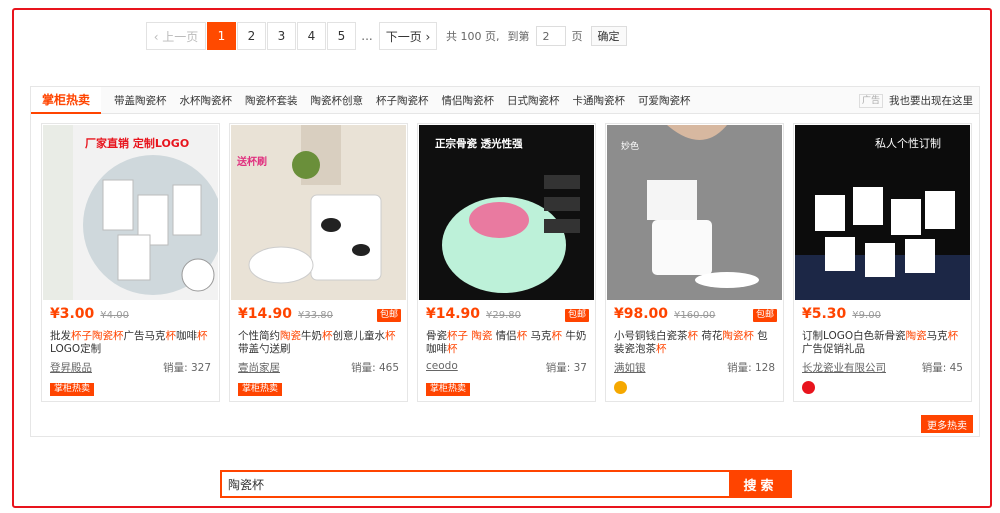  I want to click on shop-name-link: 登昇殿品, so click(71, 367).